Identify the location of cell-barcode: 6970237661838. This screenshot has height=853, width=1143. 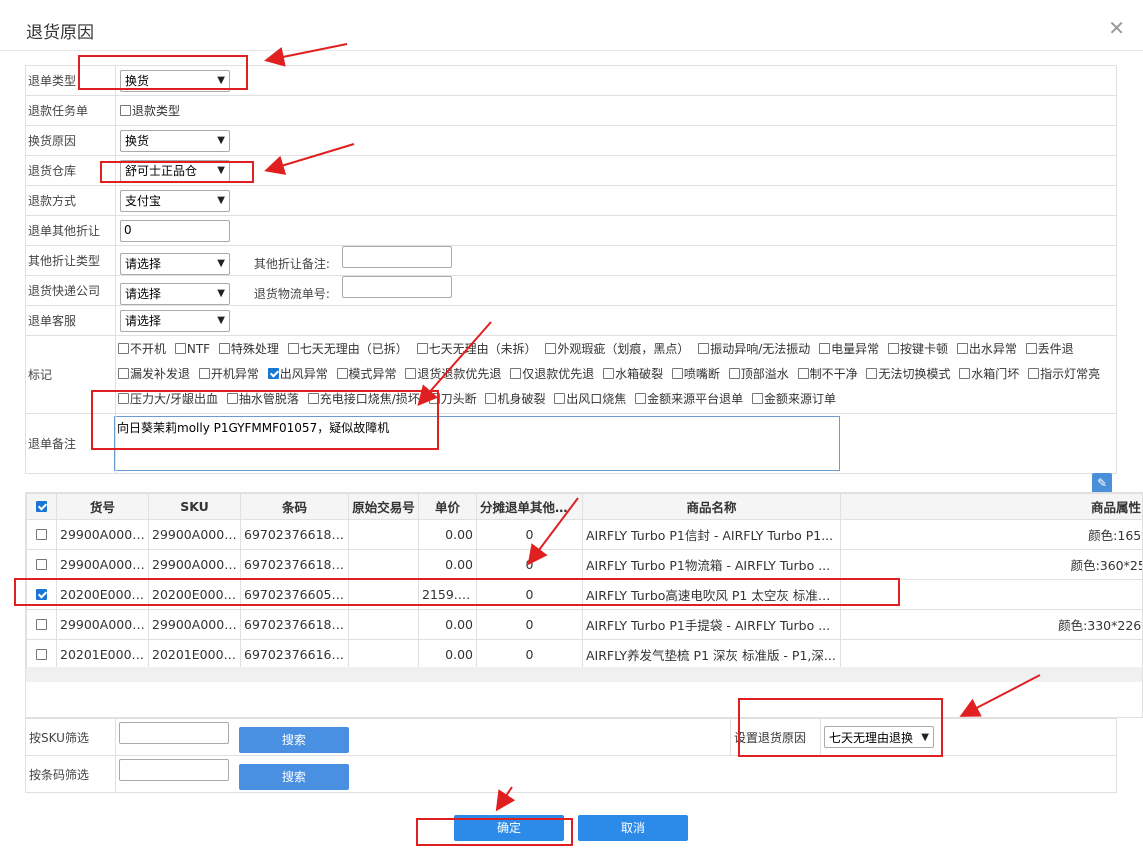
(294, 564).